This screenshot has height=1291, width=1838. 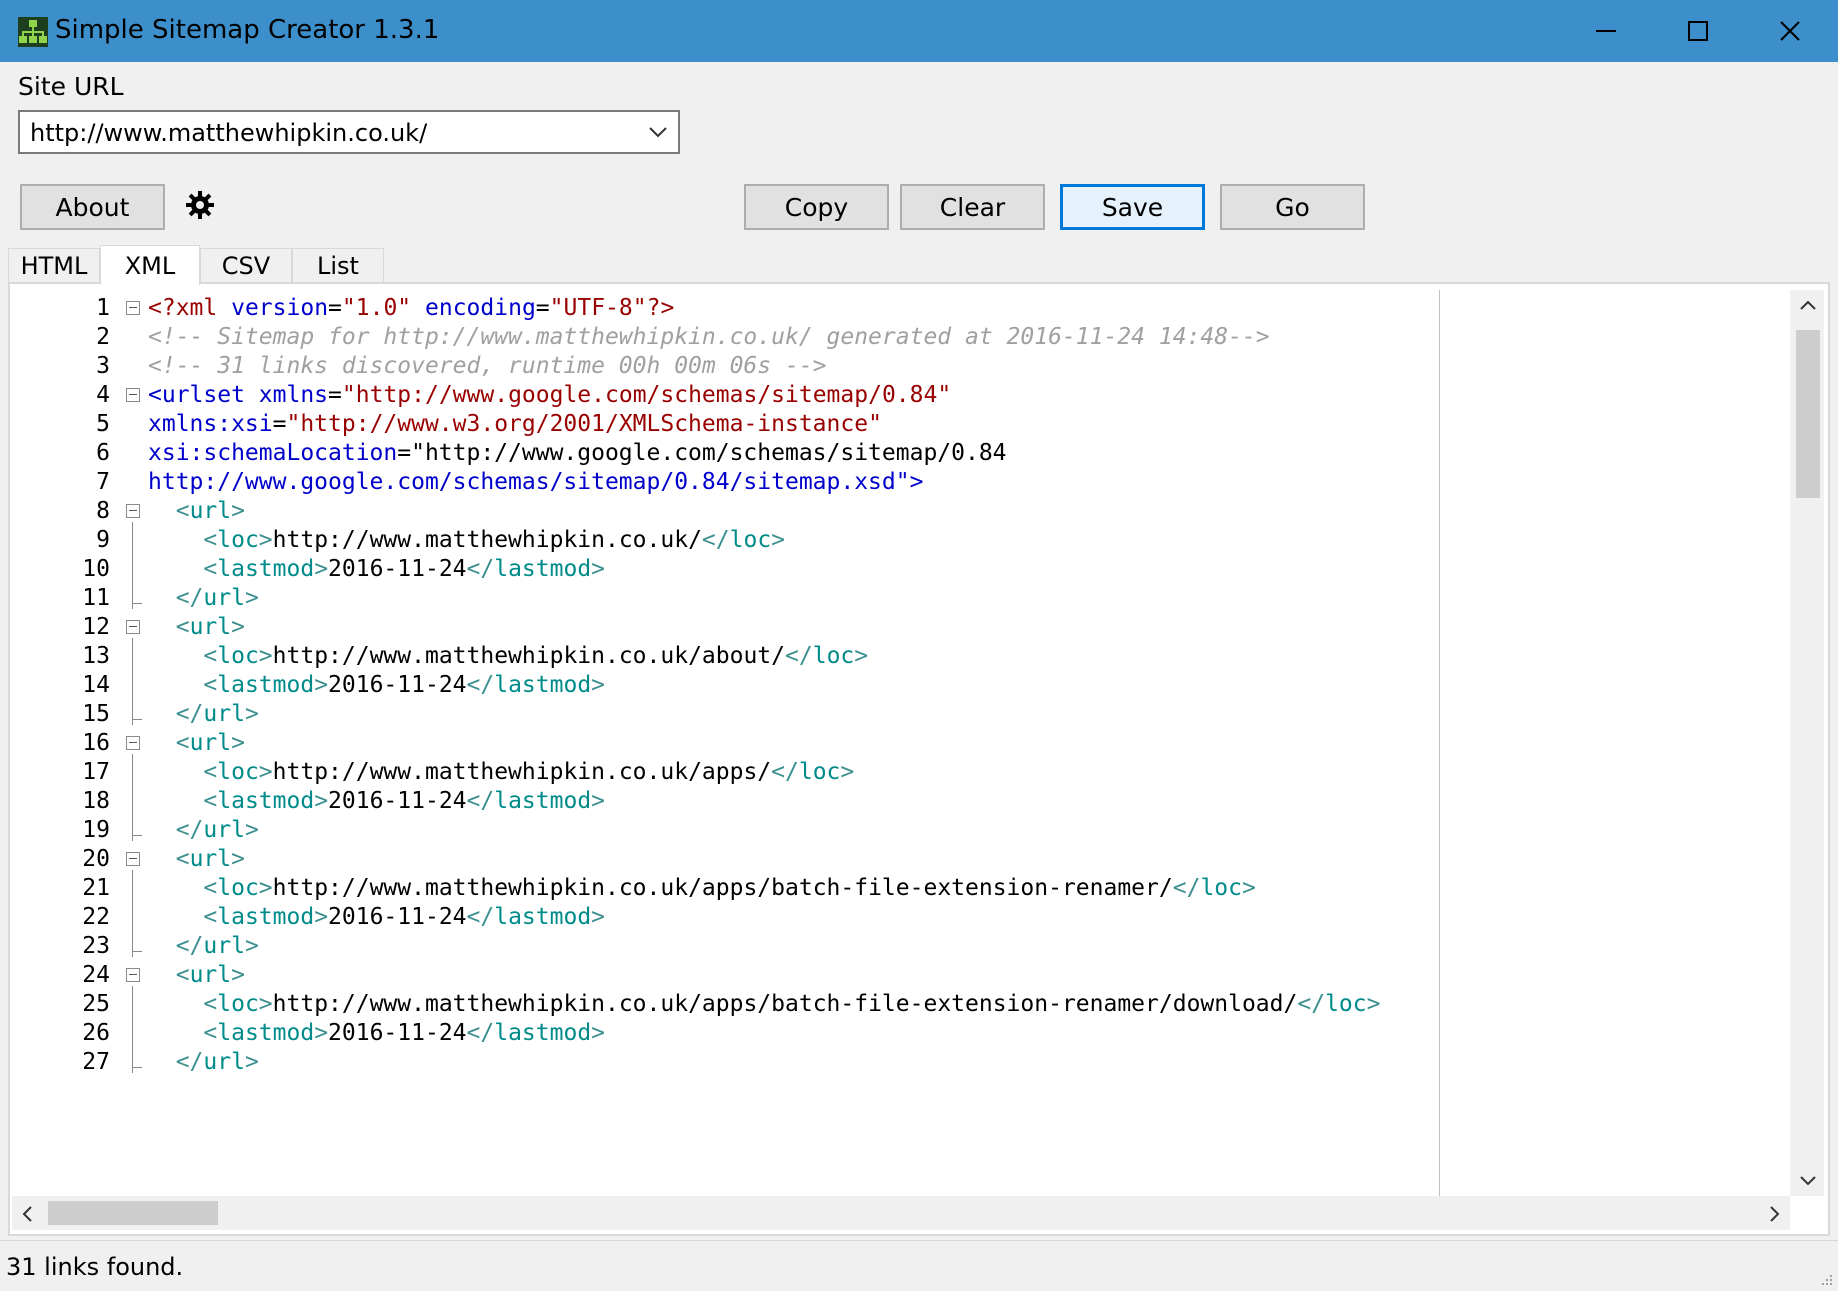 I want to click on line-number: 24, so click(x=96, y=975).